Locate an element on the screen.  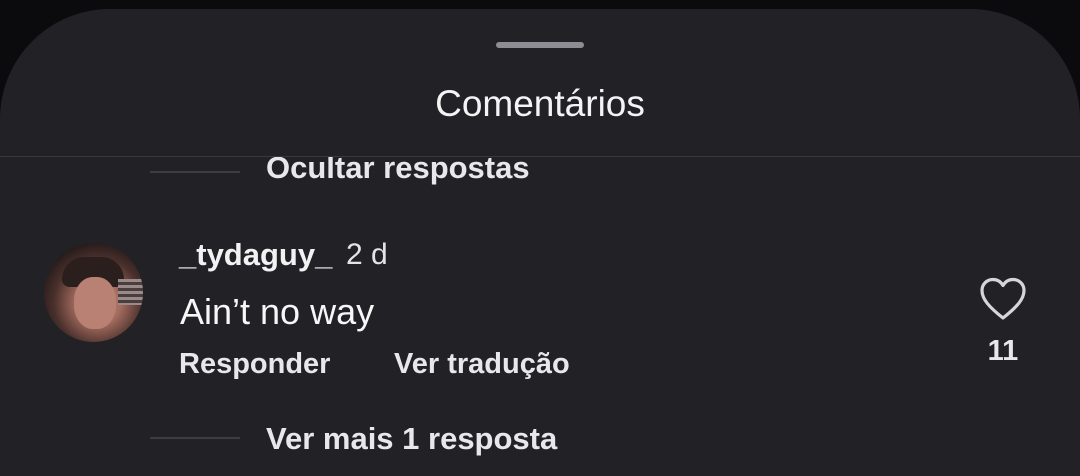
heart-outline-icon is located at coordinates (1003, 299).